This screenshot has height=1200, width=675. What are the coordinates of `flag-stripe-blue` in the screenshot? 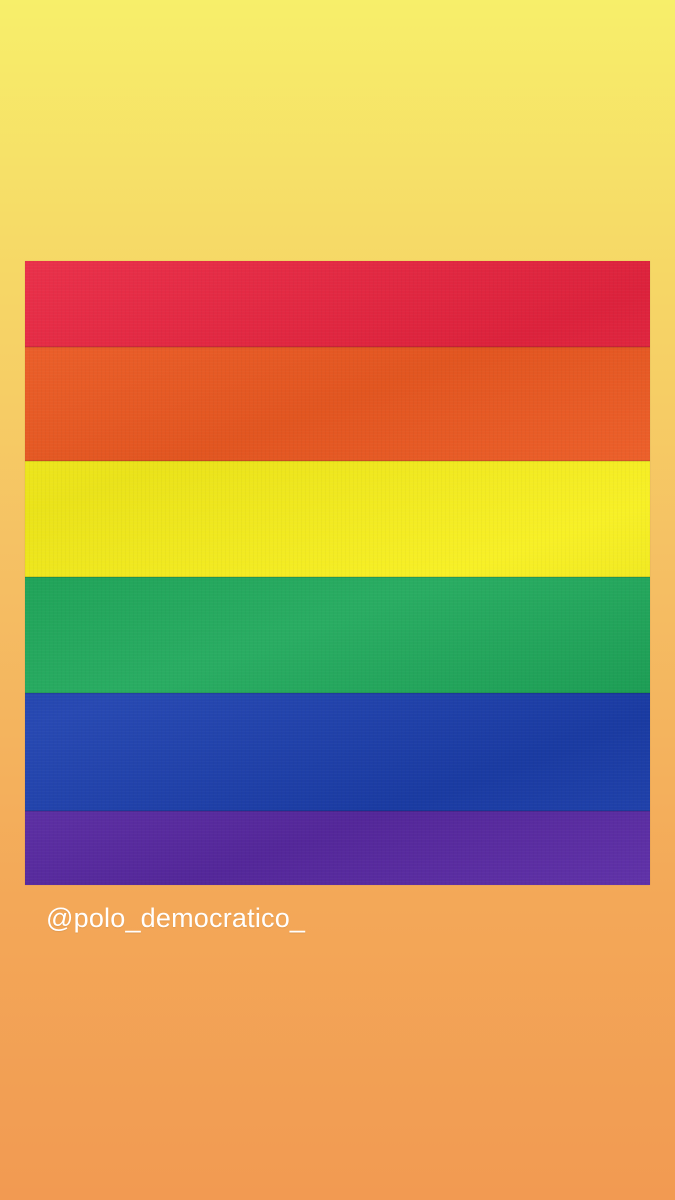 It's located at (337, 752).